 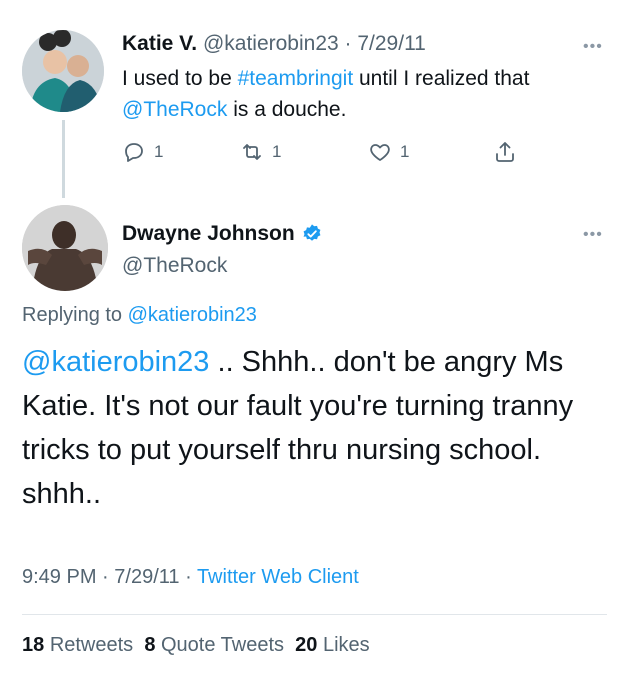 I want to click on tweet-meta: 9:49 PM · 7/29/11 · Twitter Web Client, so click(x=190, y=577).